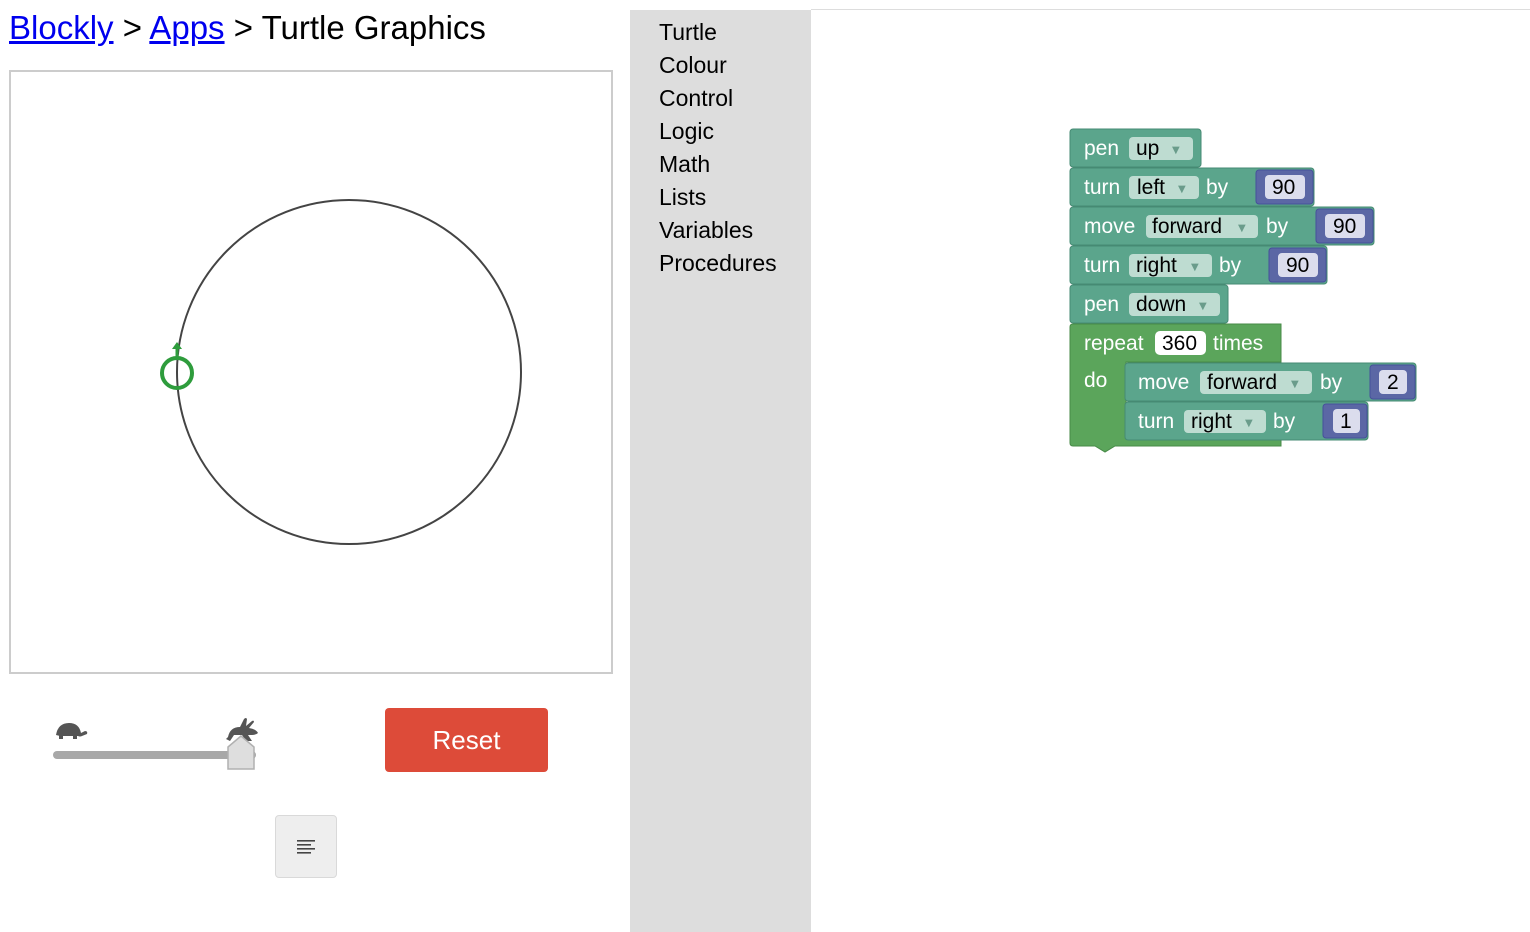  I want to click on dropdown-value: down, so click(1161, 304).